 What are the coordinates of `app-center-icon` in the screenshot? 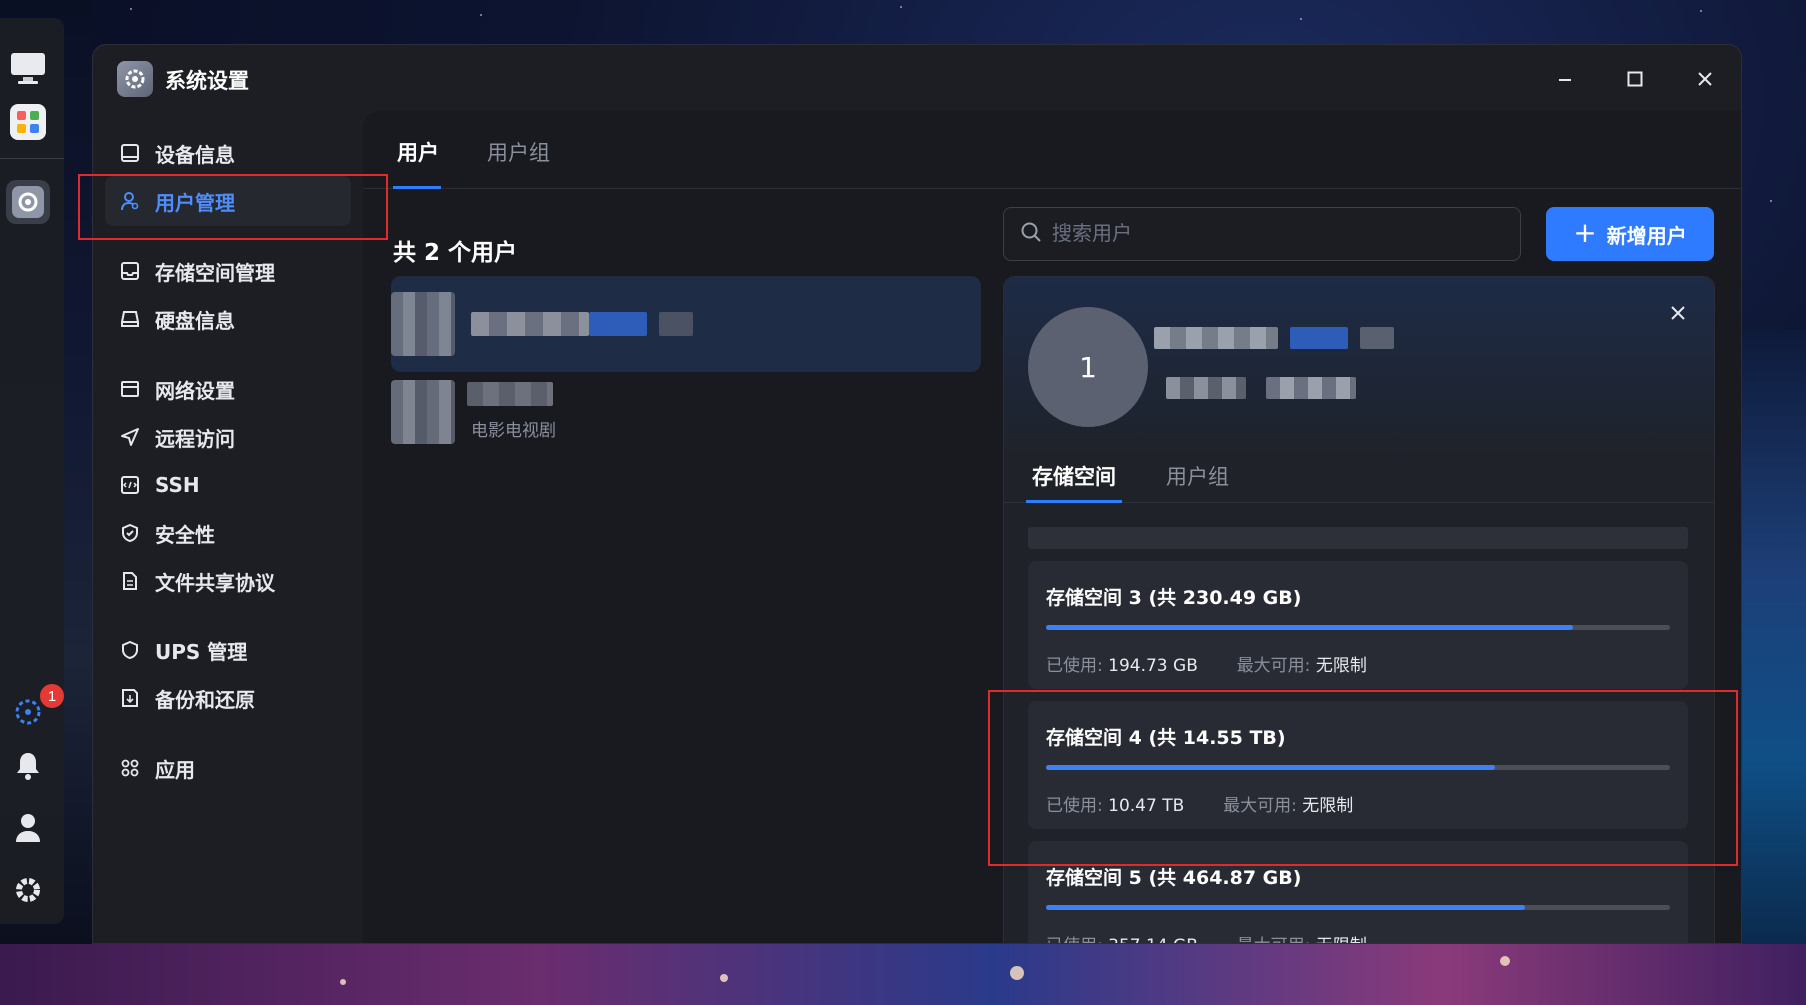 It's located at (28, 122).